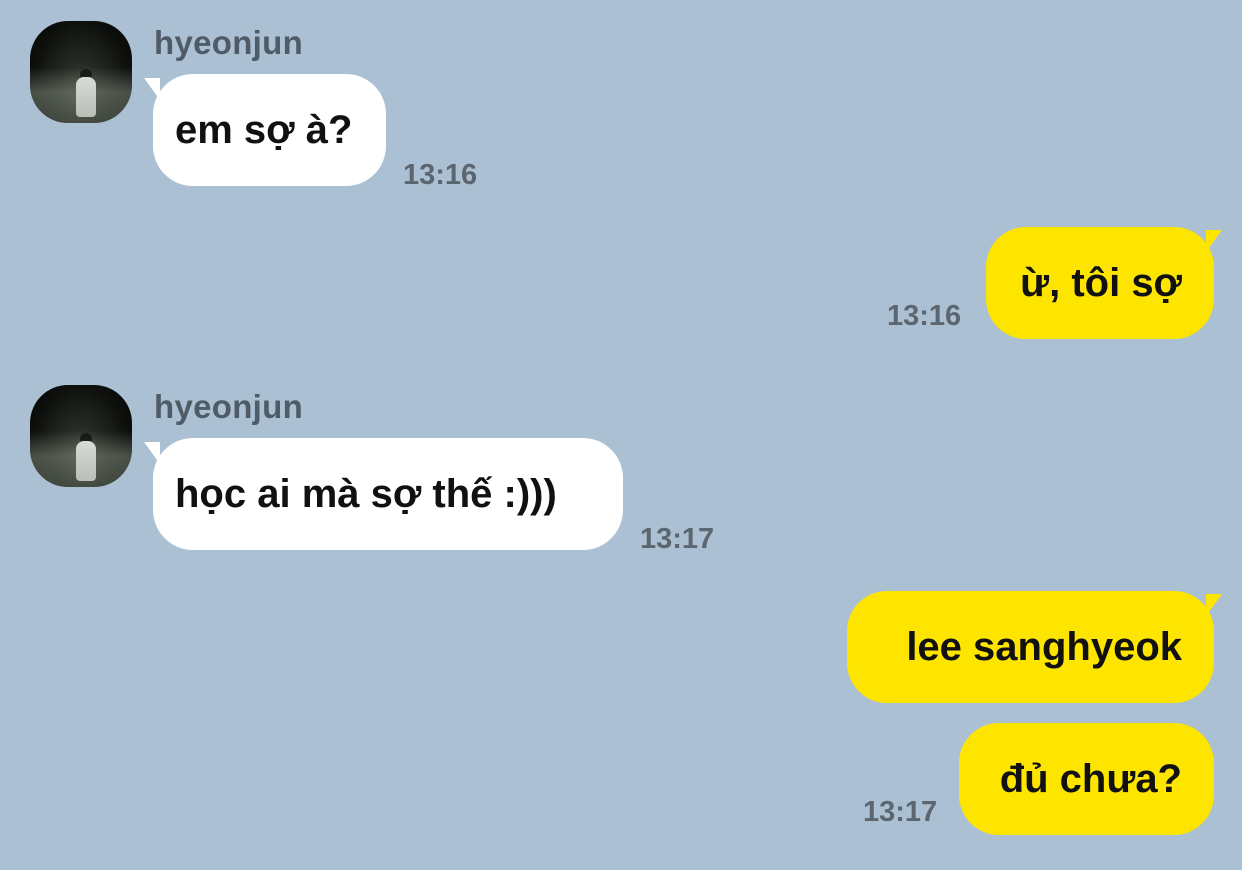 This screenshot has width=1242, height=870. What do you see at coordinates (1030, 647) in the screenshot?
I see `outgoing-message-bubble: lee sanghyeok` at bounding box center [1030, 647].